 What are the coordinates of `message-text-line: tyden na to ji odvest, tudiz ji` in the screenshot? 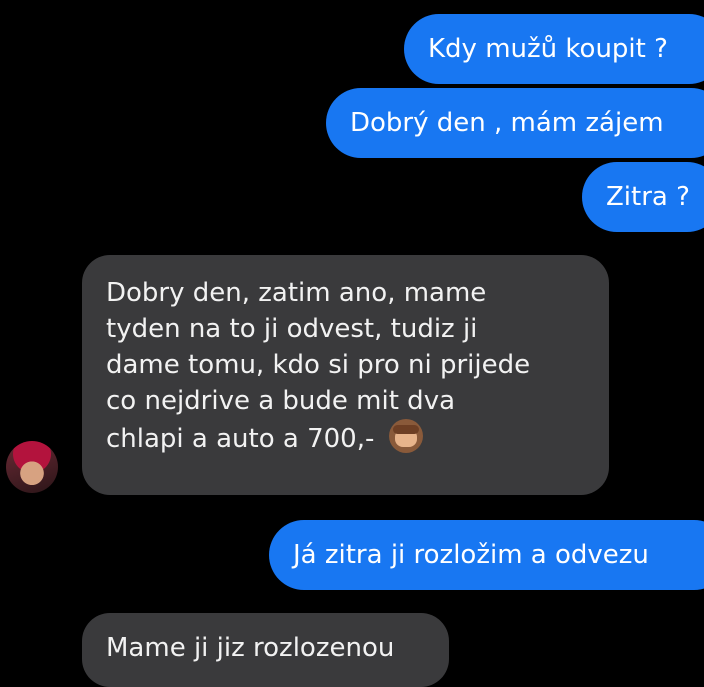 It's located at (292, 329).